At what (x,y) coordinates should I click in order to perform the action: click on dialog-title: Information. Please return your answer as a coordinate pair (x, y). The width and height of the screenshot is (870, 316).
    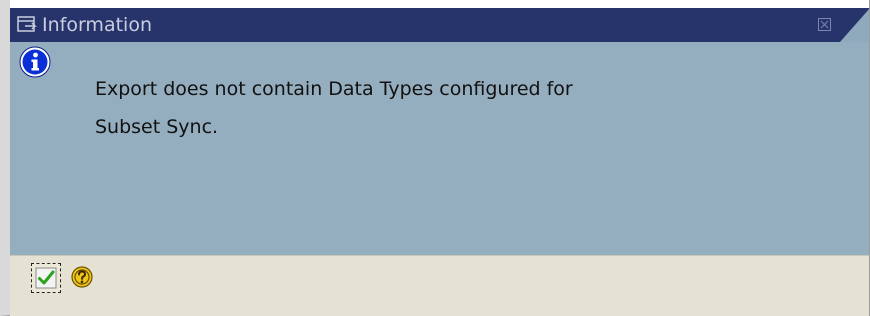
    Looking at the image, I should click on (97, 25).